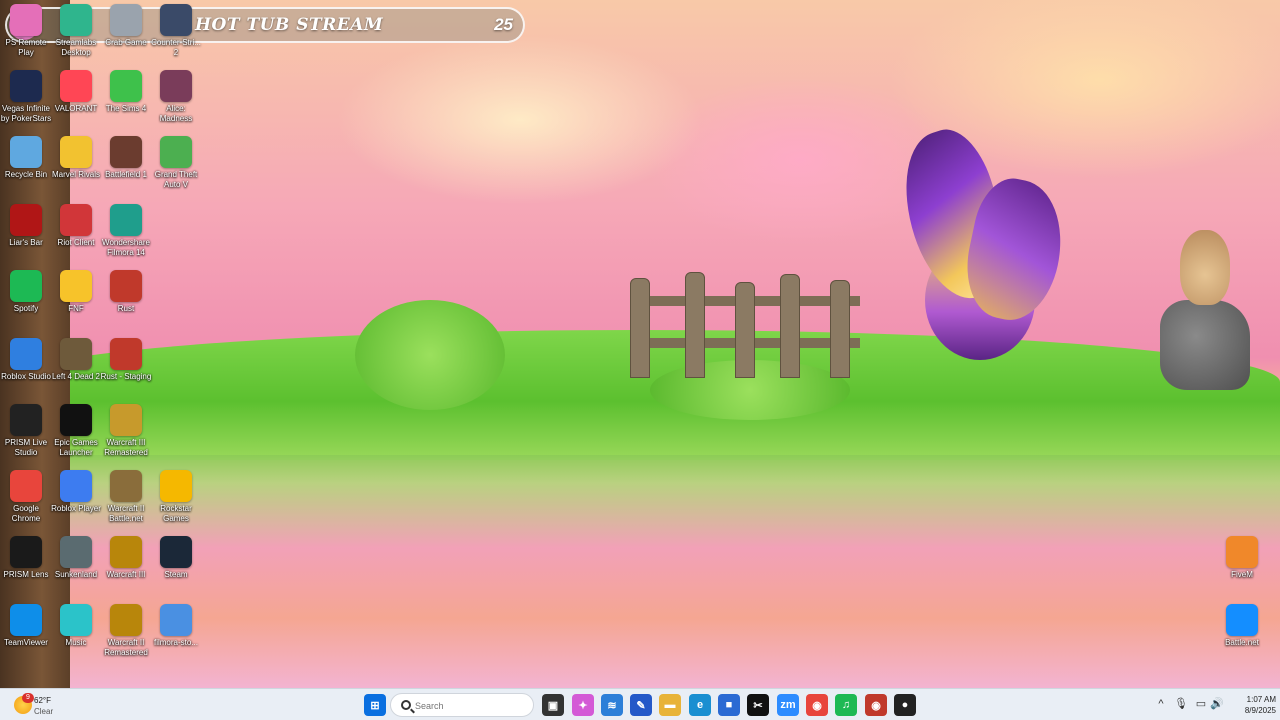 The height and width of the screenshot is (720, 1280). Describe the element at coordinates (126, 354) in the screenshot. I see `rust-staging-icon` at that location.